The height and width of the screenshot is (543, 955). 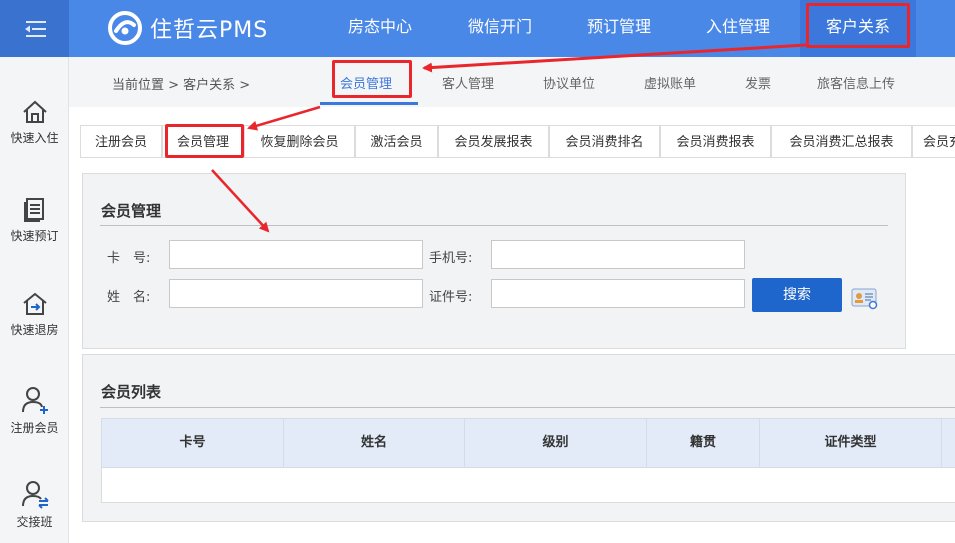 I want to click on logo-icon, so click(x=125, y=28).